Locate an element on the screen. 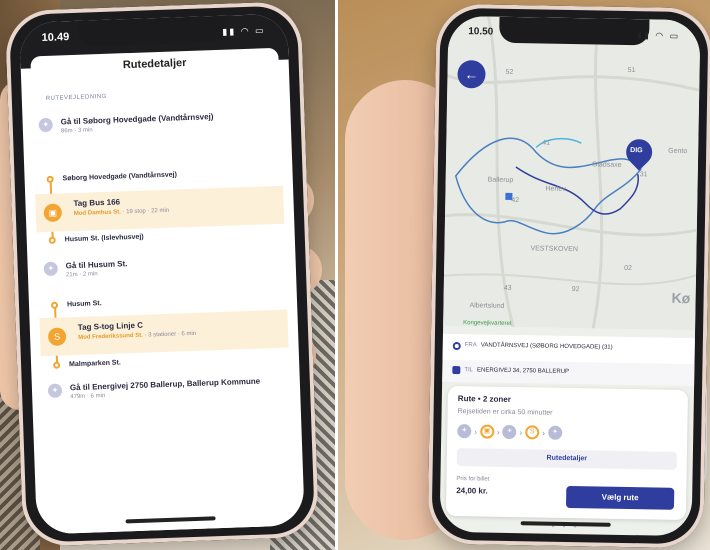  green-area-label: Kongevejkvarteret is located at coordinates (487, 323).